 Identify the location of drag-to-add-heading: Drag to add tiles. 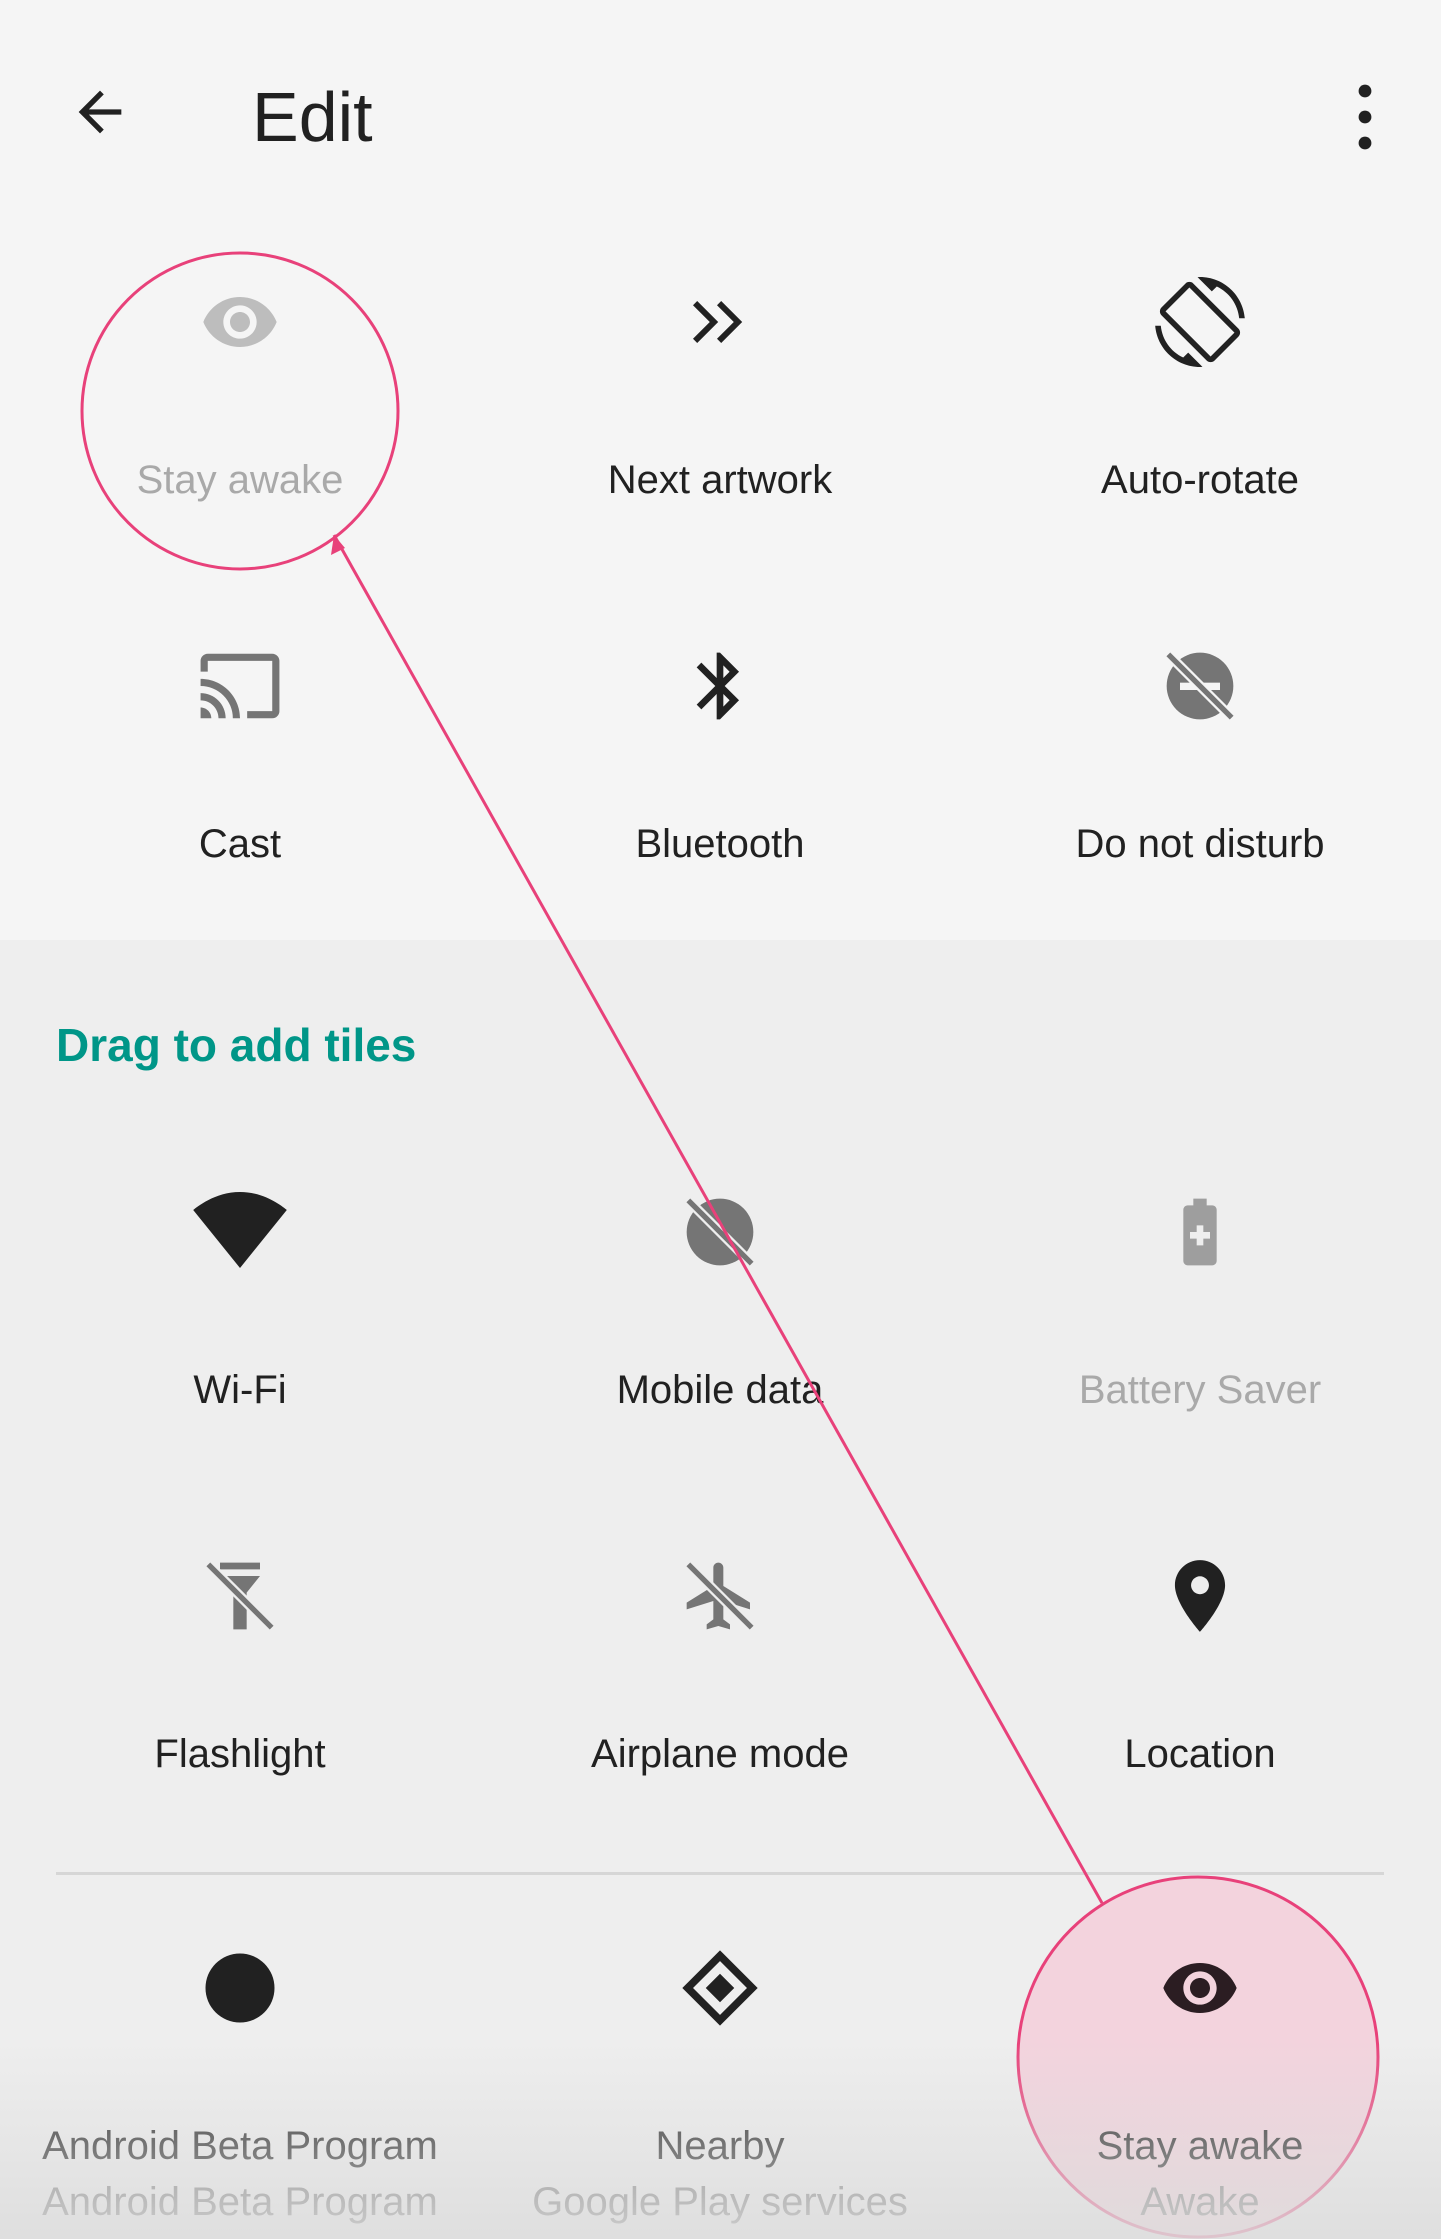
(236, 1045).